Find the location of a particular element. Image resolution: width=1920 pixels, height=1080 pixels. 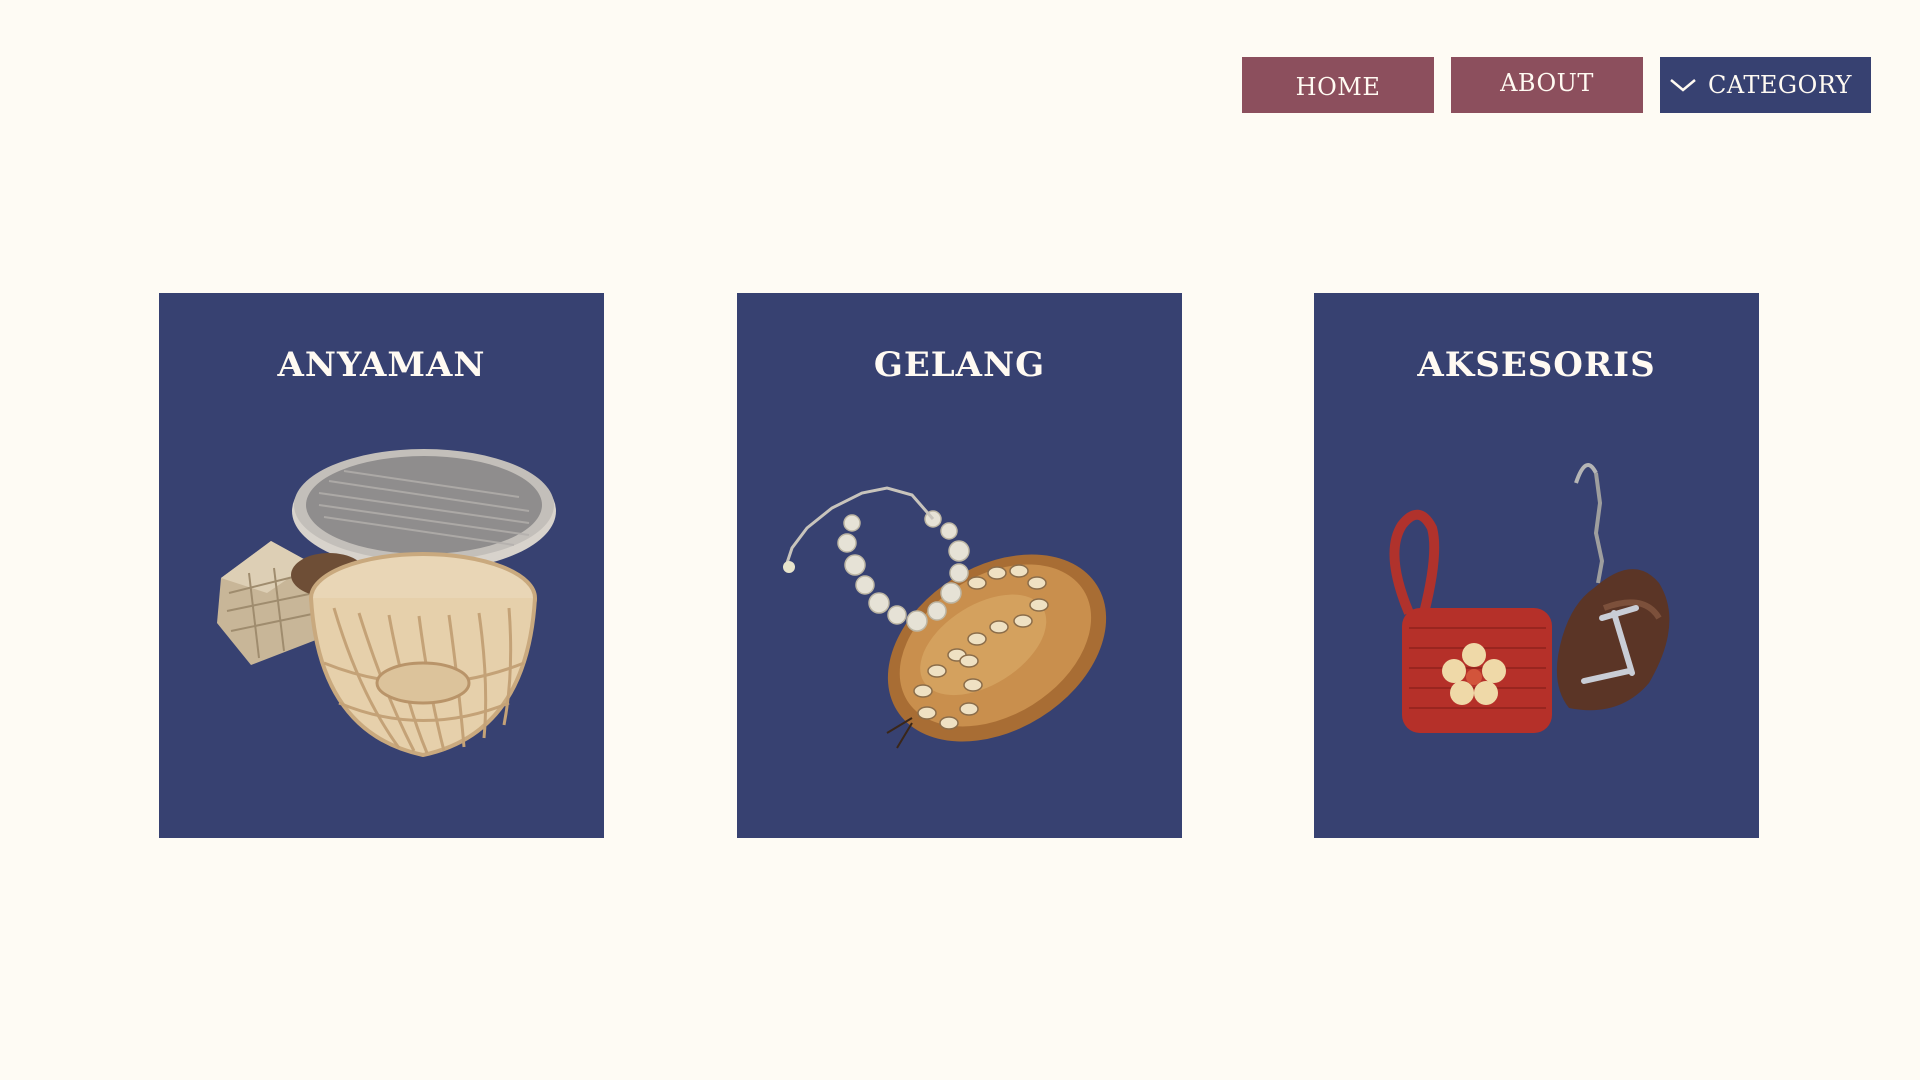

category-card-aksesoris: AKSESORIS is located at coordinates (1536, 565).